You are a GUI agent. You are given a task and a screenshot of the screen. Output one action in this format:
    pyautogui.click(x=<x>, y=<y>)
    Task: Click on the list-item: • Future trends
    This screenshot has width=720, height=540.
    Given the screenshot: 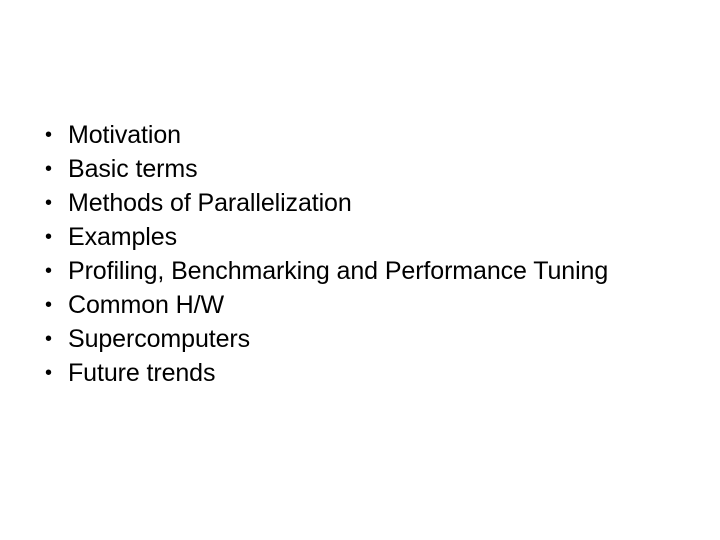 What is the action you would take?
    pyautogui.click(x=366, y=373)
    